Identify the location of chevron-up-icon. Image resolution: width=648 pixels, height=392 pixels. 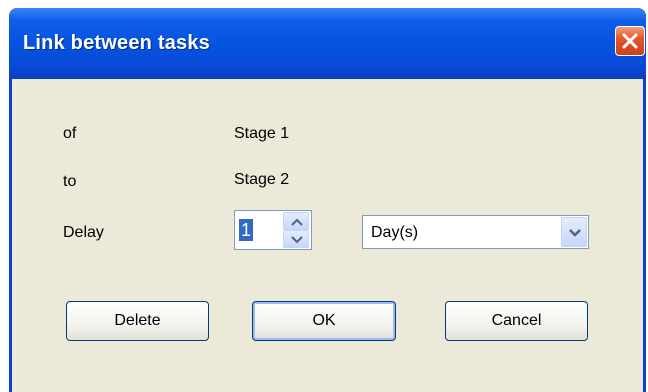
(297, 222).